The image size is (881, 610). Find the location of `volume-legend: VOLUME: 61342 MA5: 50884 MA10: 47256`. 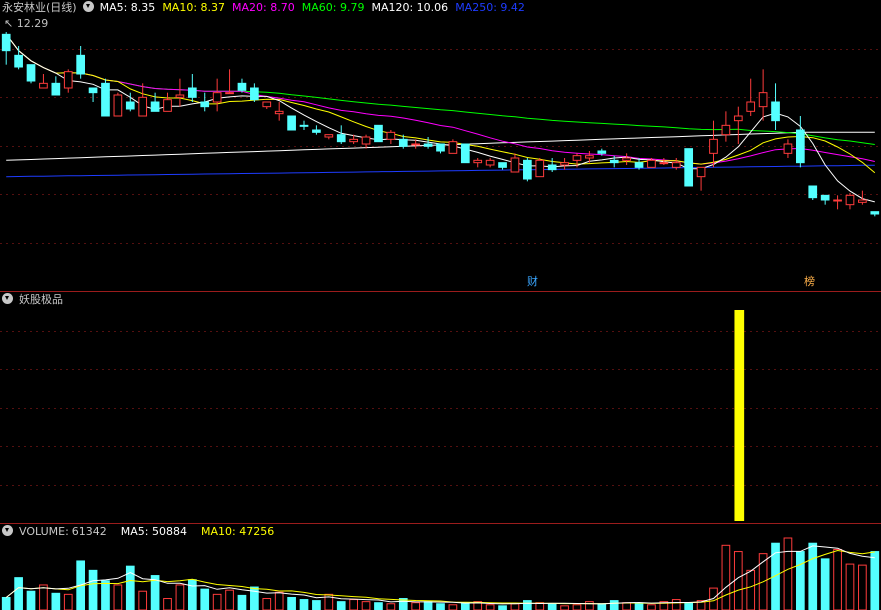

volume-legend: VOLUME: 61342 MA5: 50884 MA10: 47256 is located at coordinates (144, 532).